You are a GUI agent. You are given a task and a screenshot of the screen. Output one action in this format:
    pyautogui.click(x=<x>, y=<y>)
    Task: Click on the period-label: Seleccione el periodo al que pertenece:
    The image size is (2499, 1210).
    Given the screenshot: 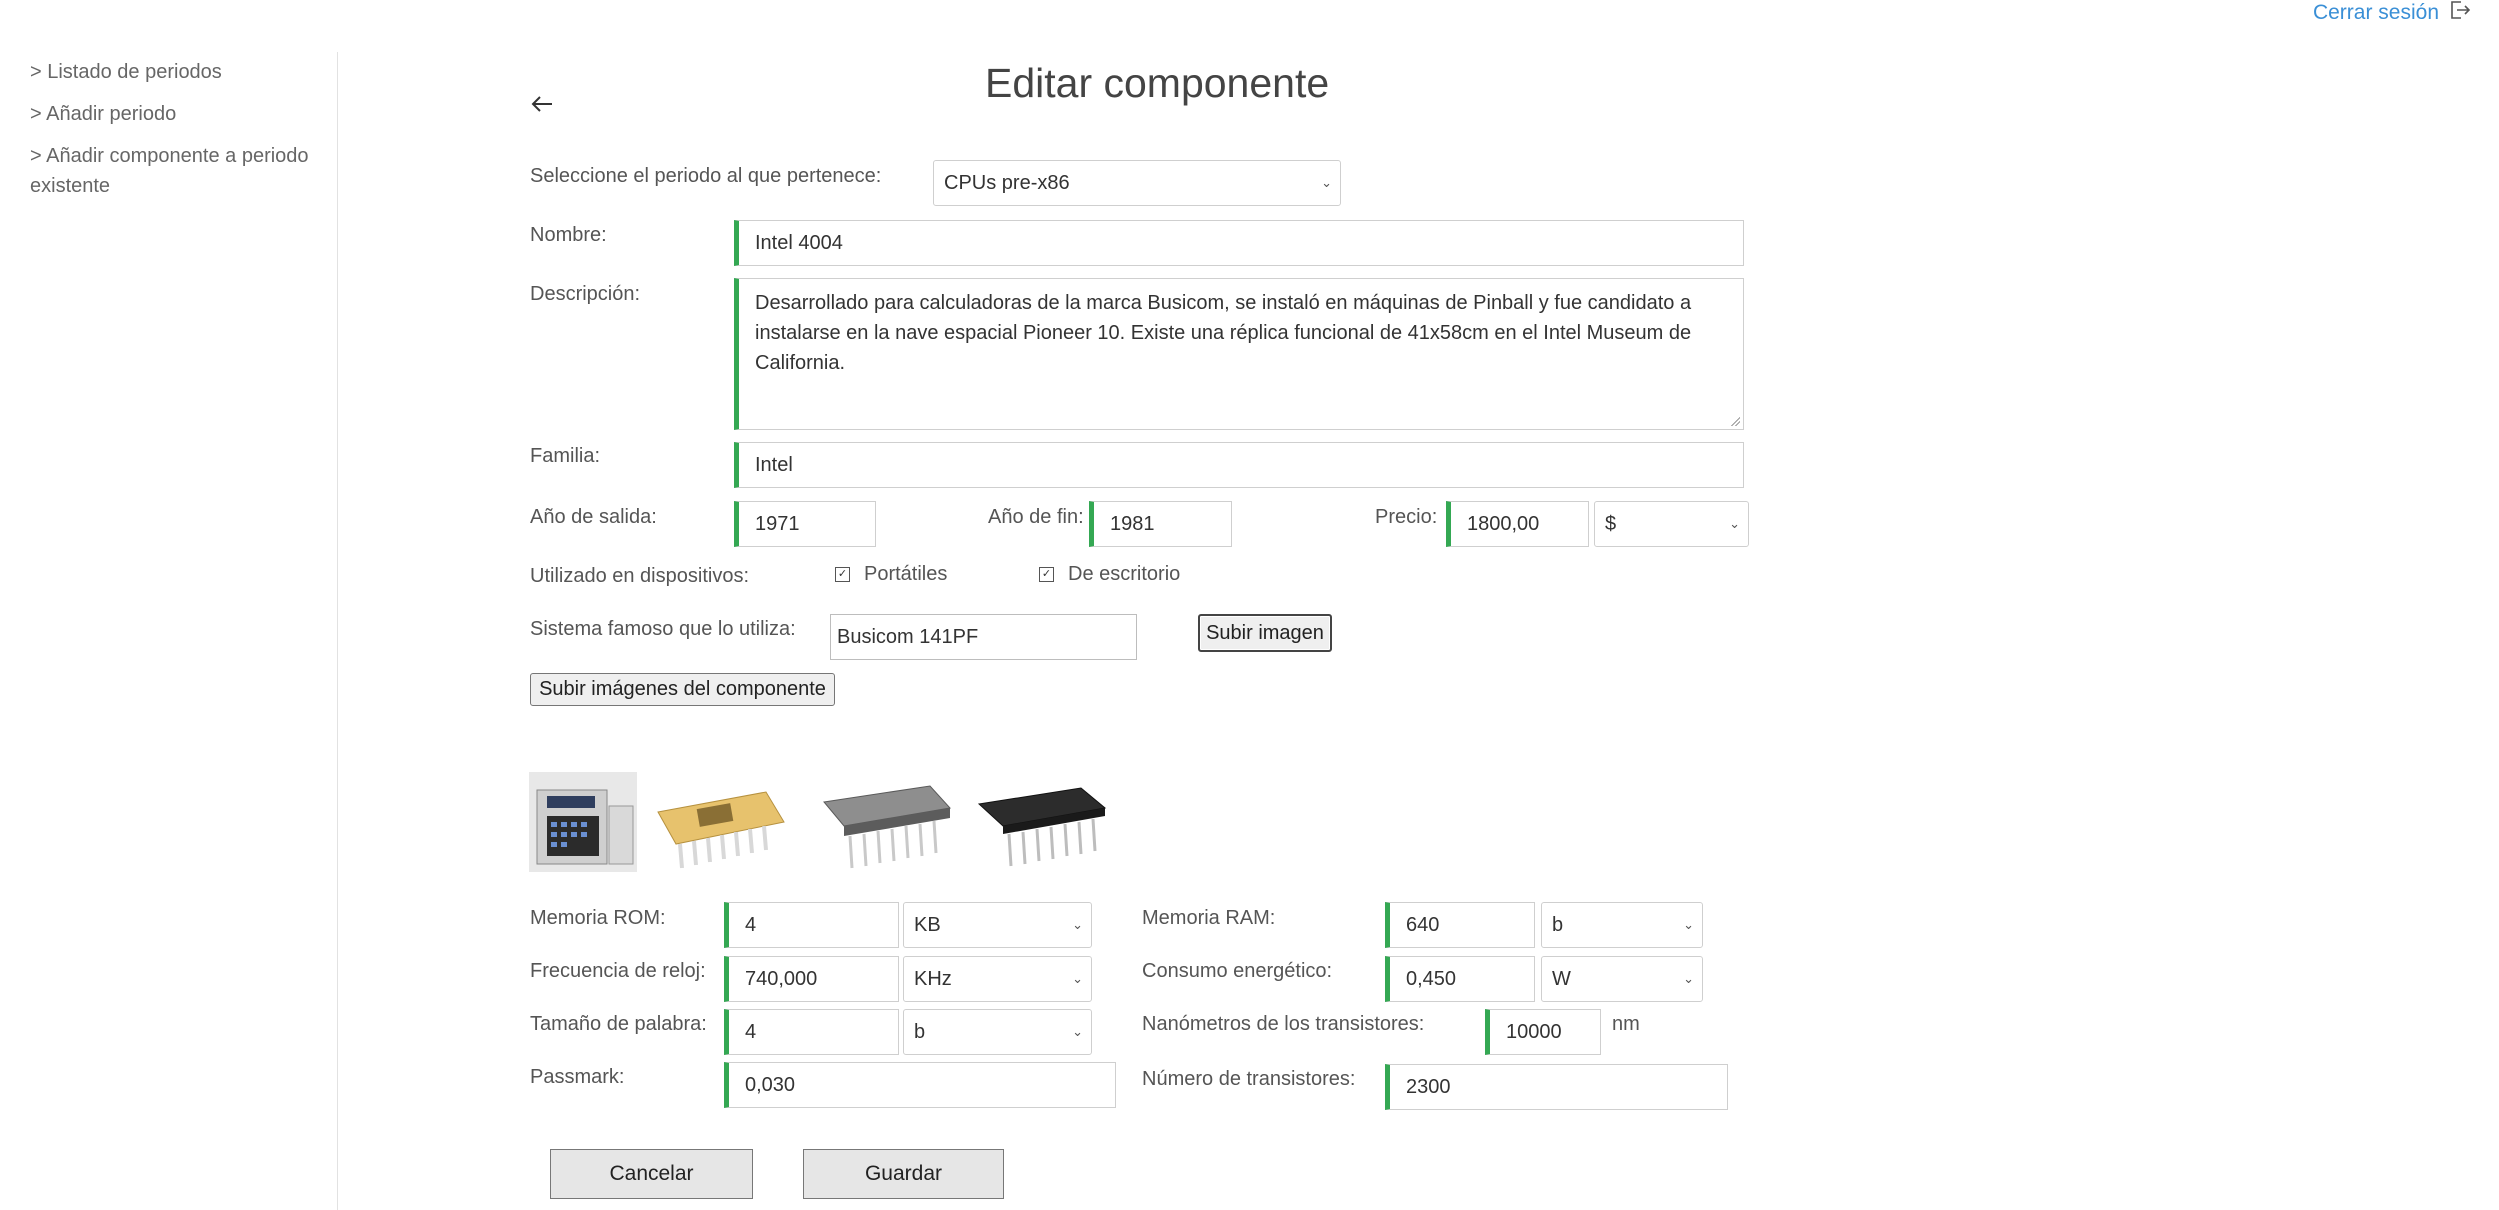 What is the action you would take?
    pyautogui.click(x=706, y=176)
    